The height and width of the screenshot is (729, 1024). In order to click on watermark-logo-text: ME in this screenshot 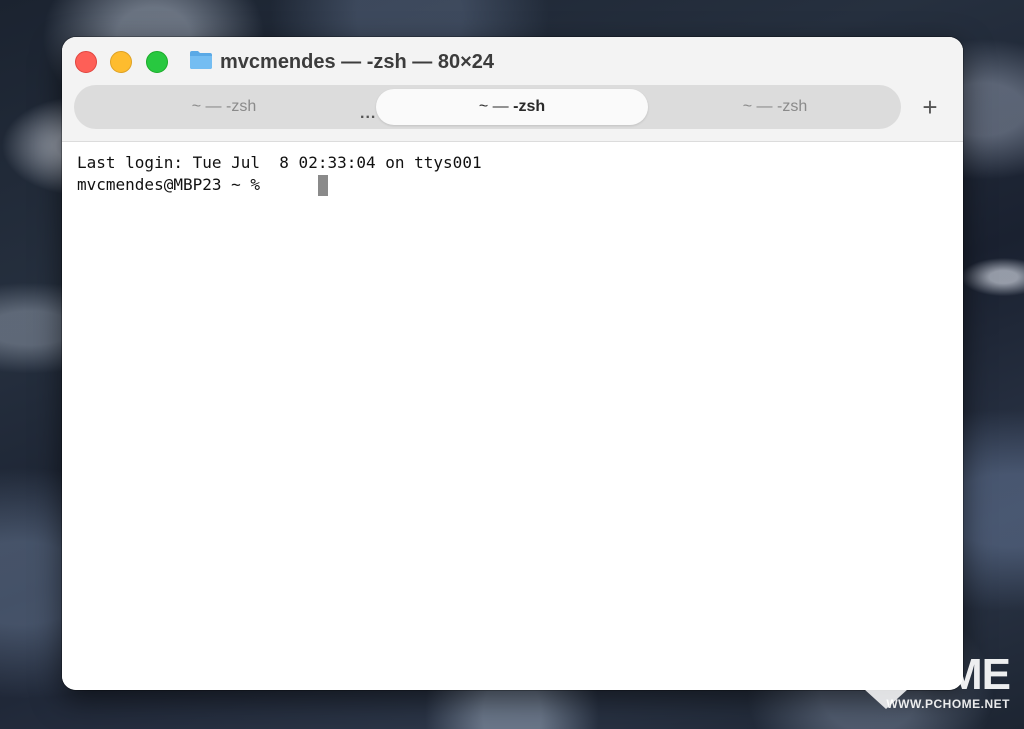, I will do `click(978, 674)`.